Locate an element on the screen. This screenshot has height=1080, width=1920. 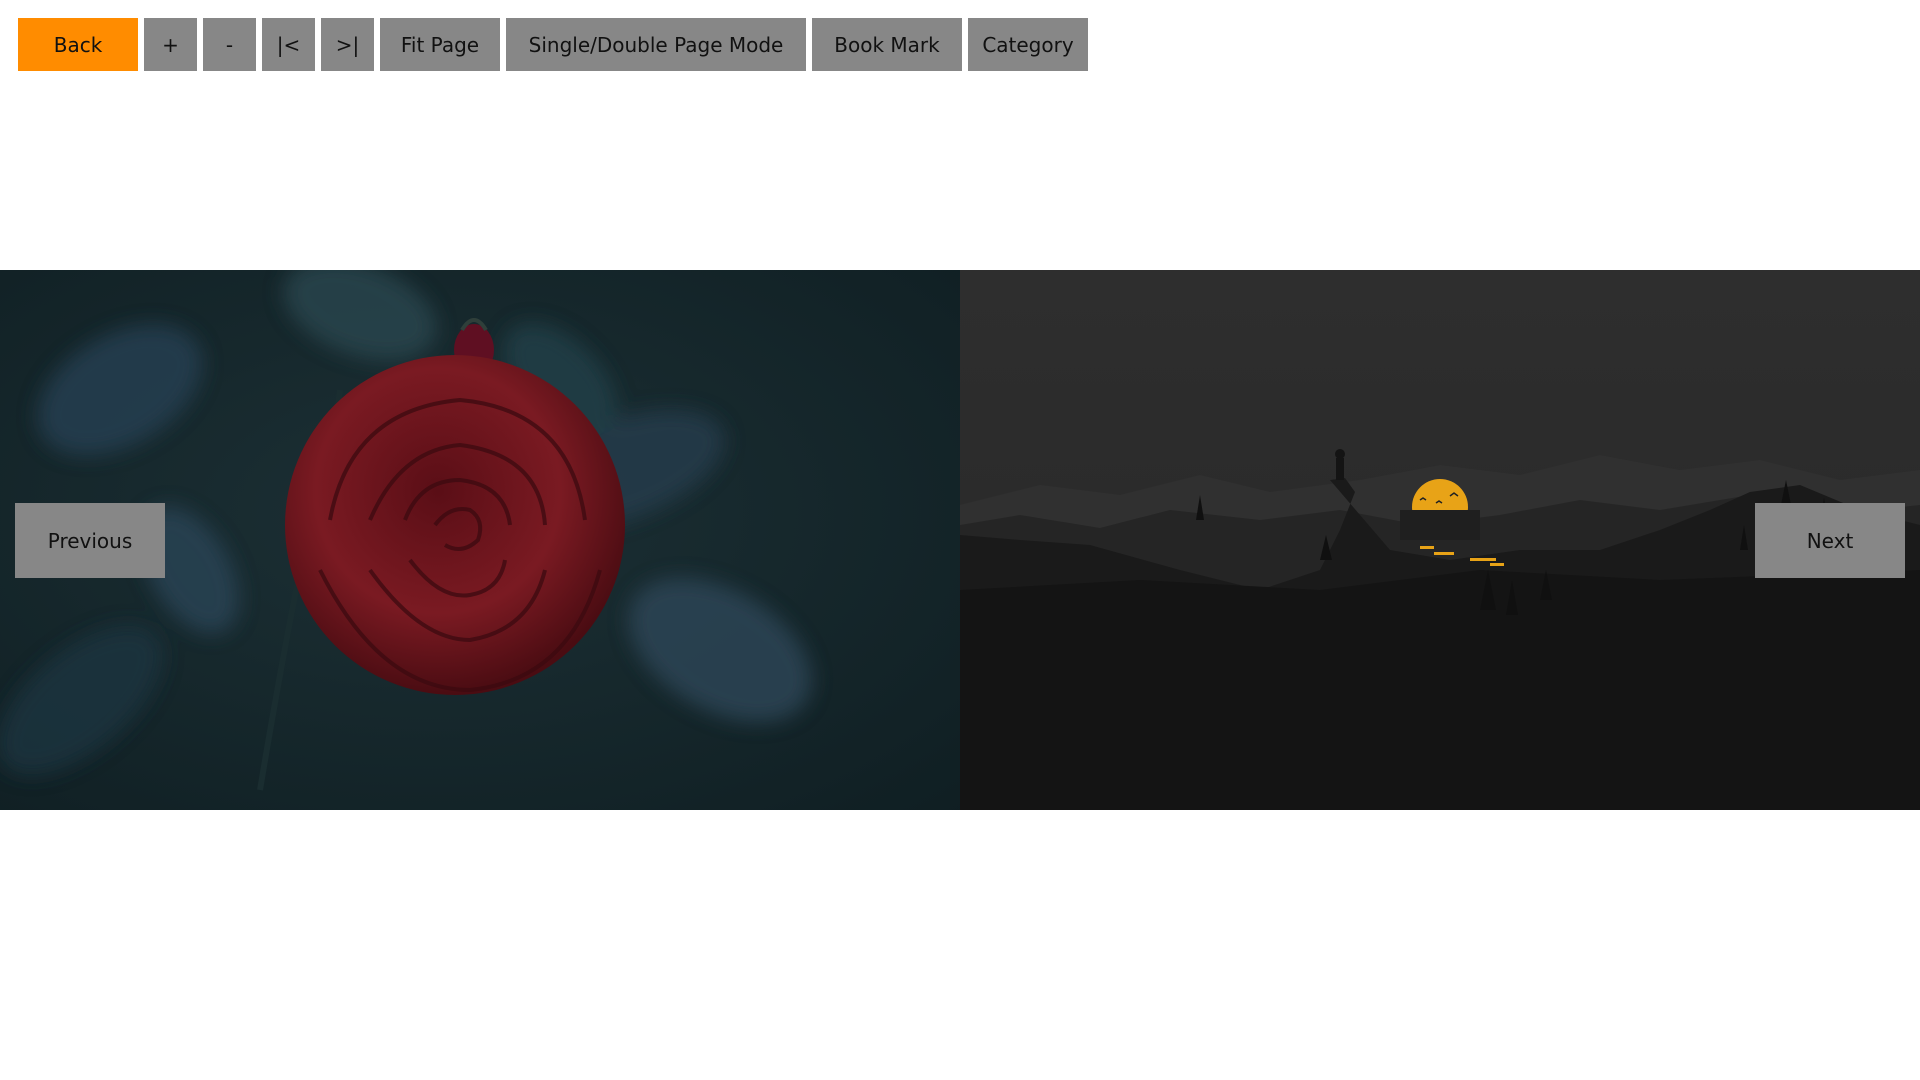
next-page-button: Next is located at coordinates (1830, 540).